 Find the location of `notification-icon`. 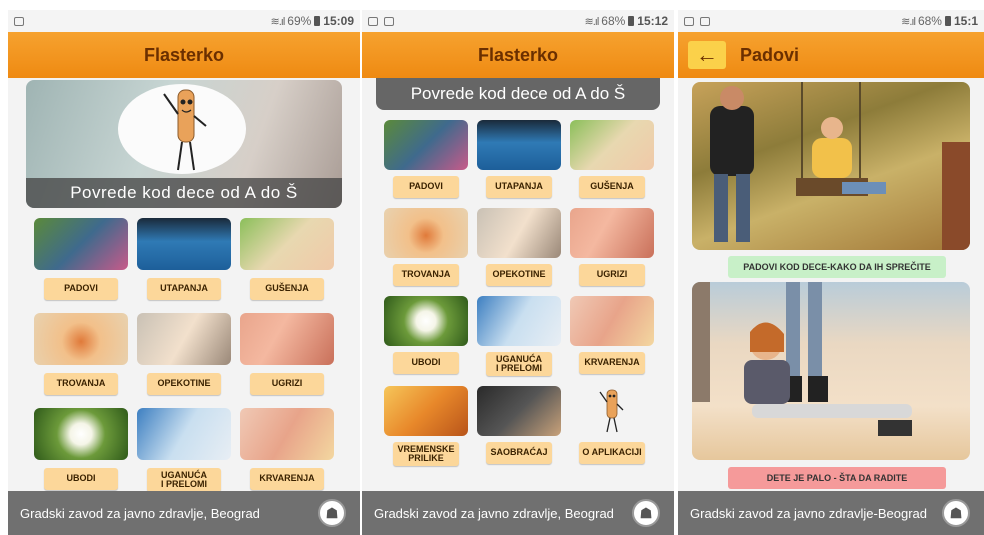

notification-icon is located at coordinates (389, 21).